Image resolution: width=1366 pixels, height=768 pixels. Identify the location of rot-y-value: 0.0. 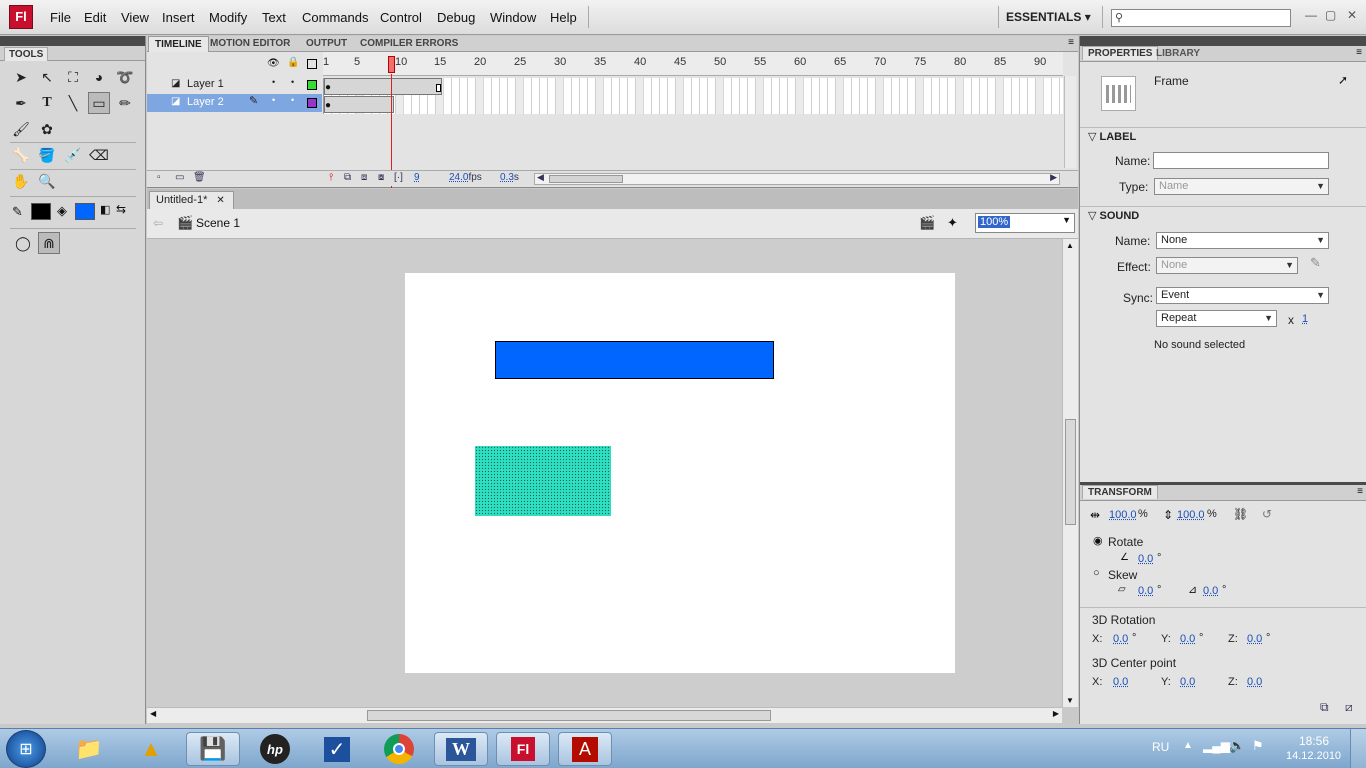
(1187, 639).